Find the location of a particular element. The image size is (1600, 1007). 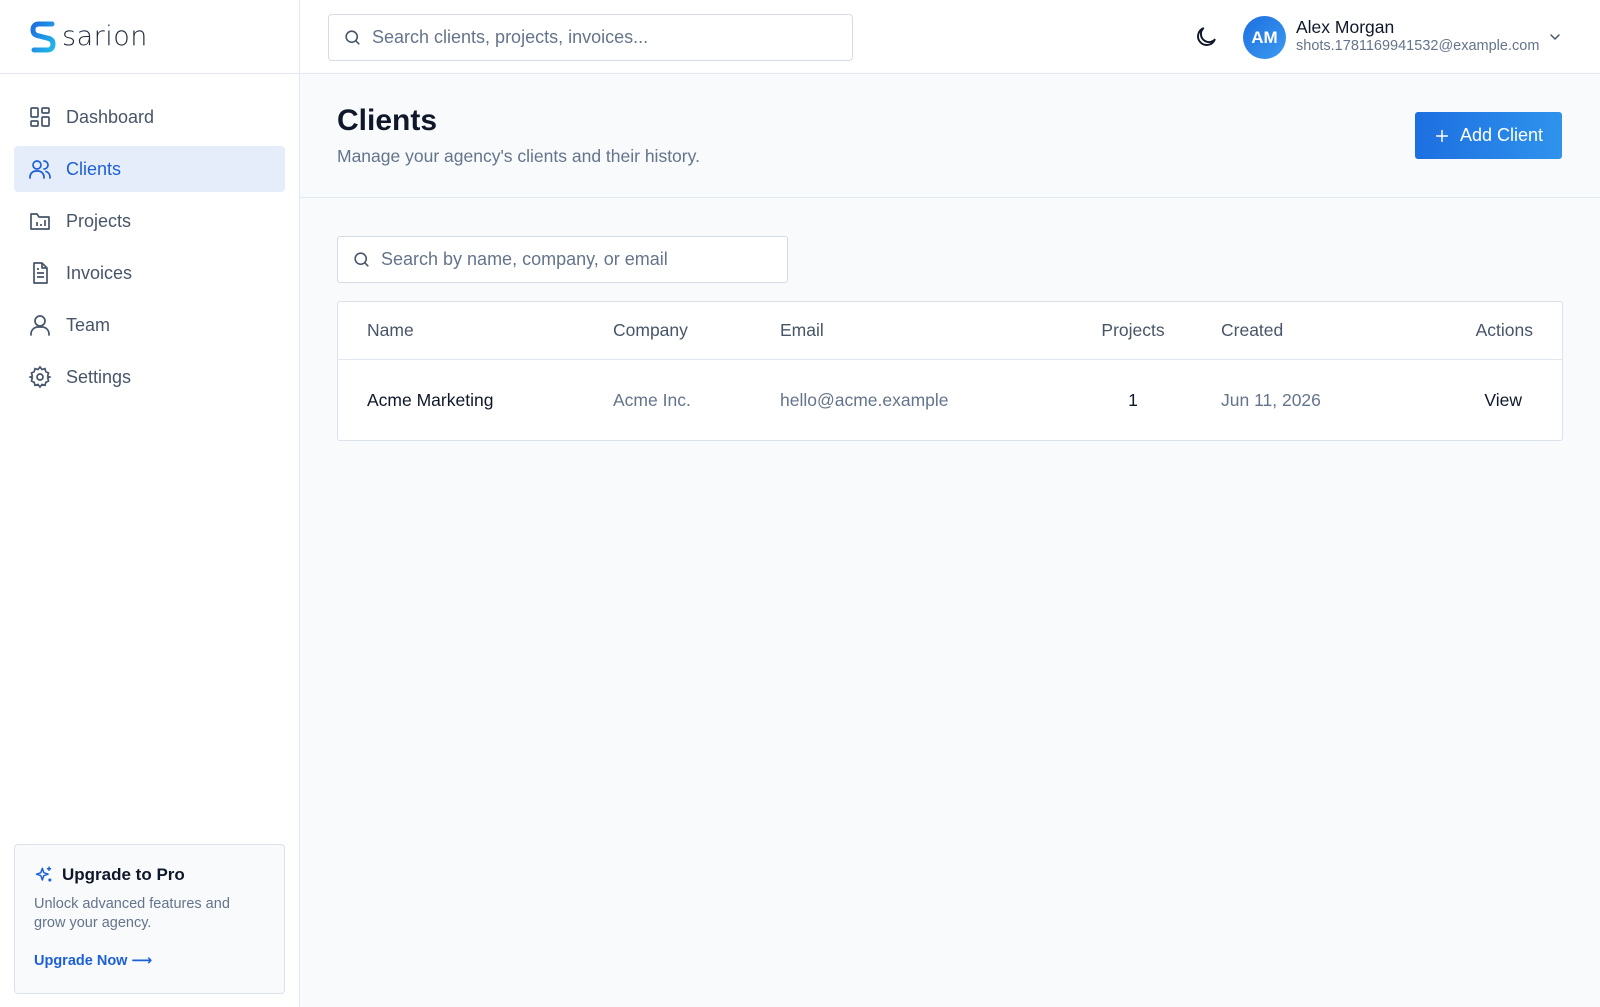

document-icon is located at coordinates (40, 273).